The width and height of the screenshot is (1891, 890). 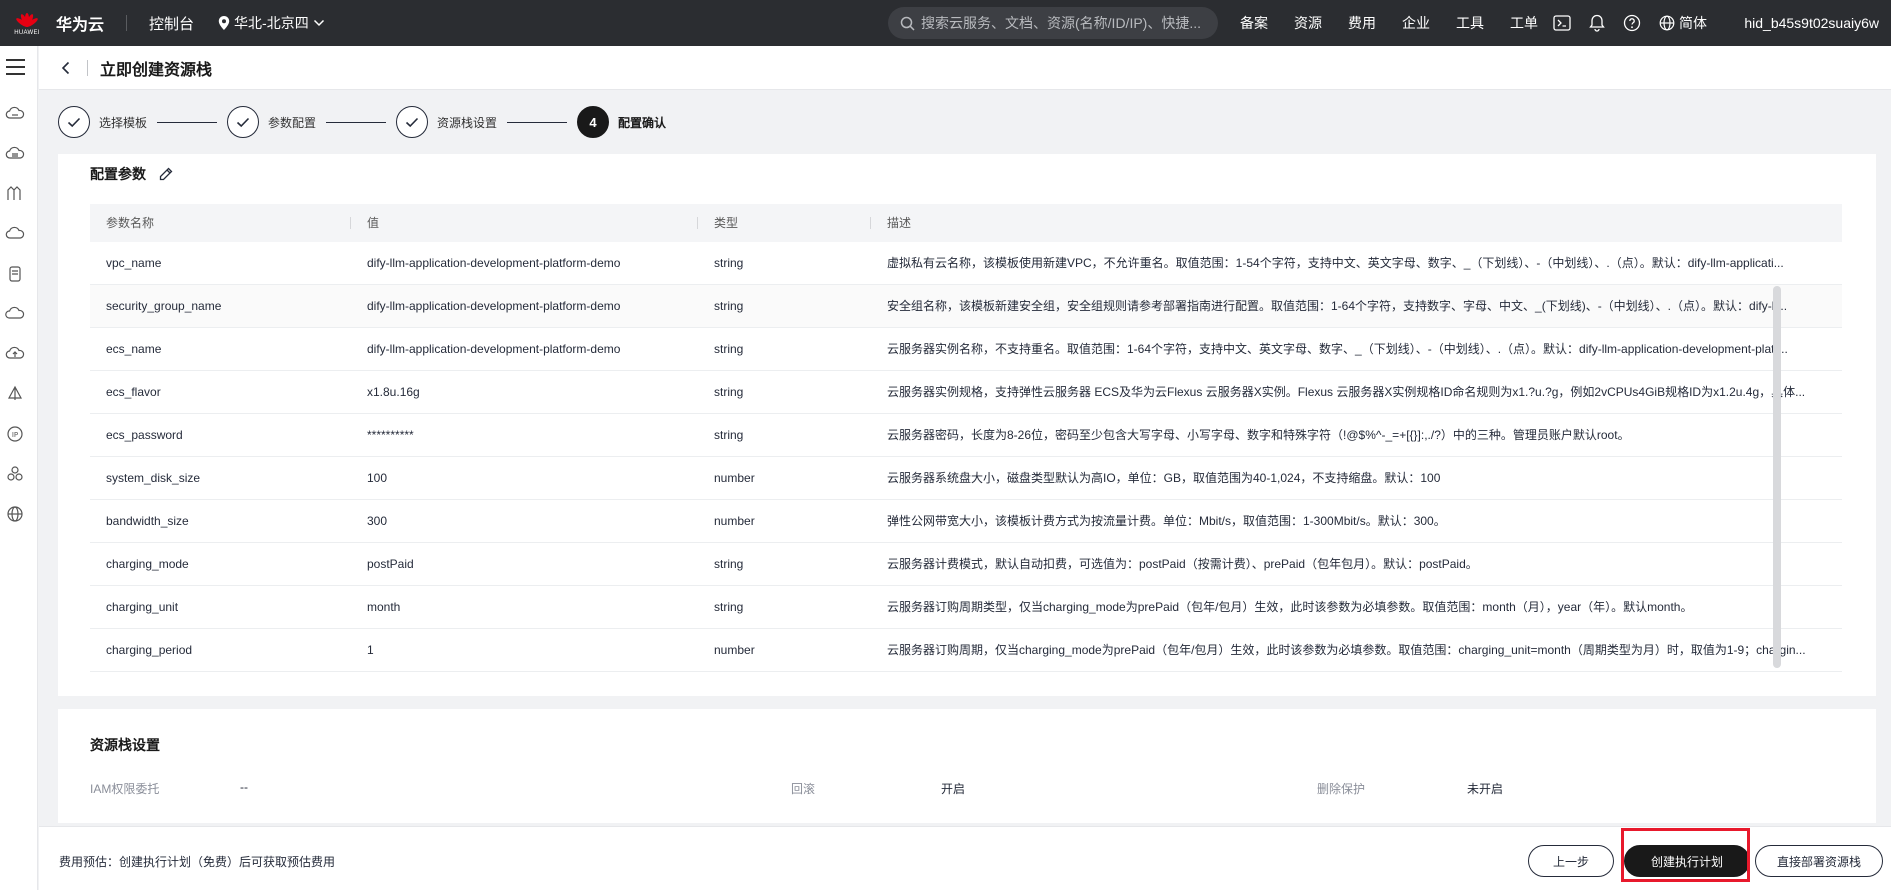 I want to click on delete-protection-value-field: 未开启, so click(x=1485, y=788).